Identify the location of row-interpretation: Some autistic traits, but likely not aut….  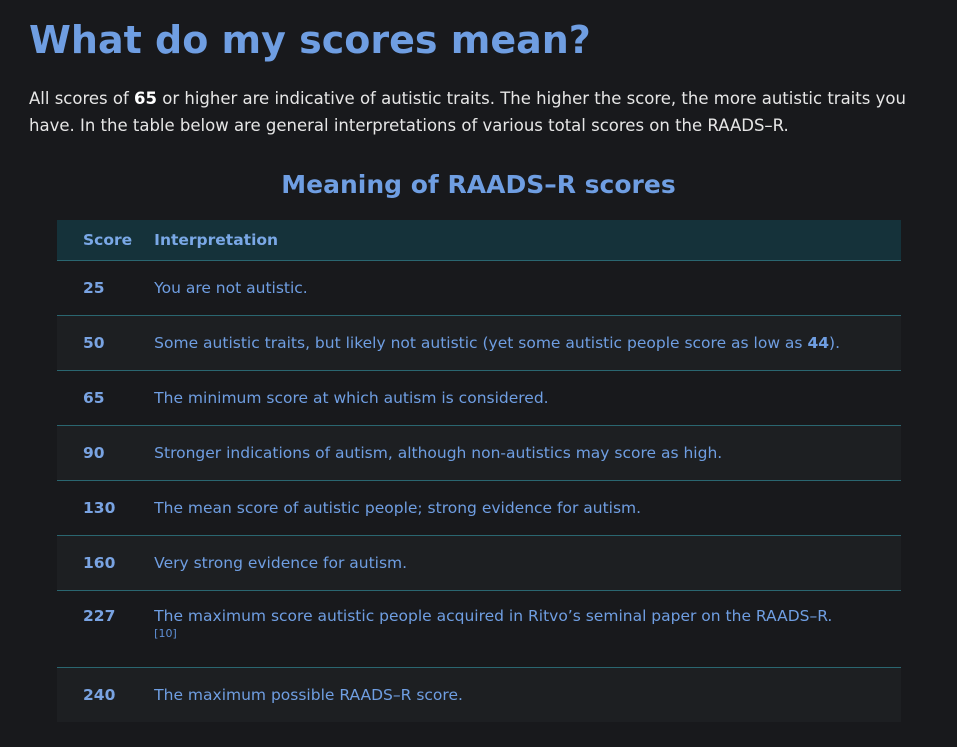
(516, 343).